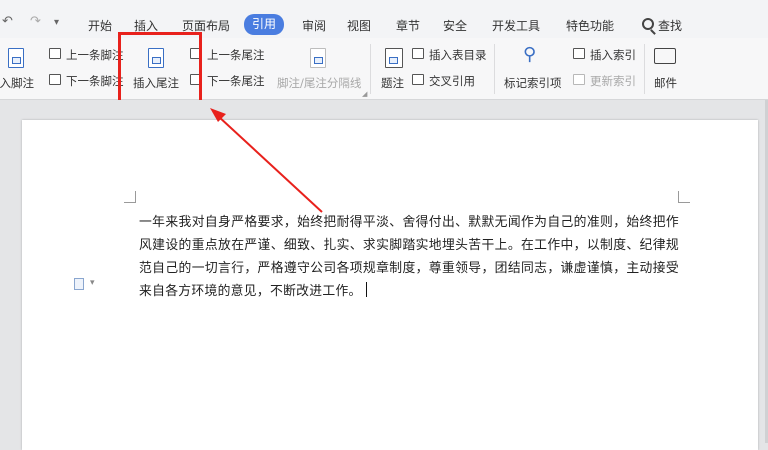  I want to click on cross-reference-button: 交叉引用, so click(452, 81).